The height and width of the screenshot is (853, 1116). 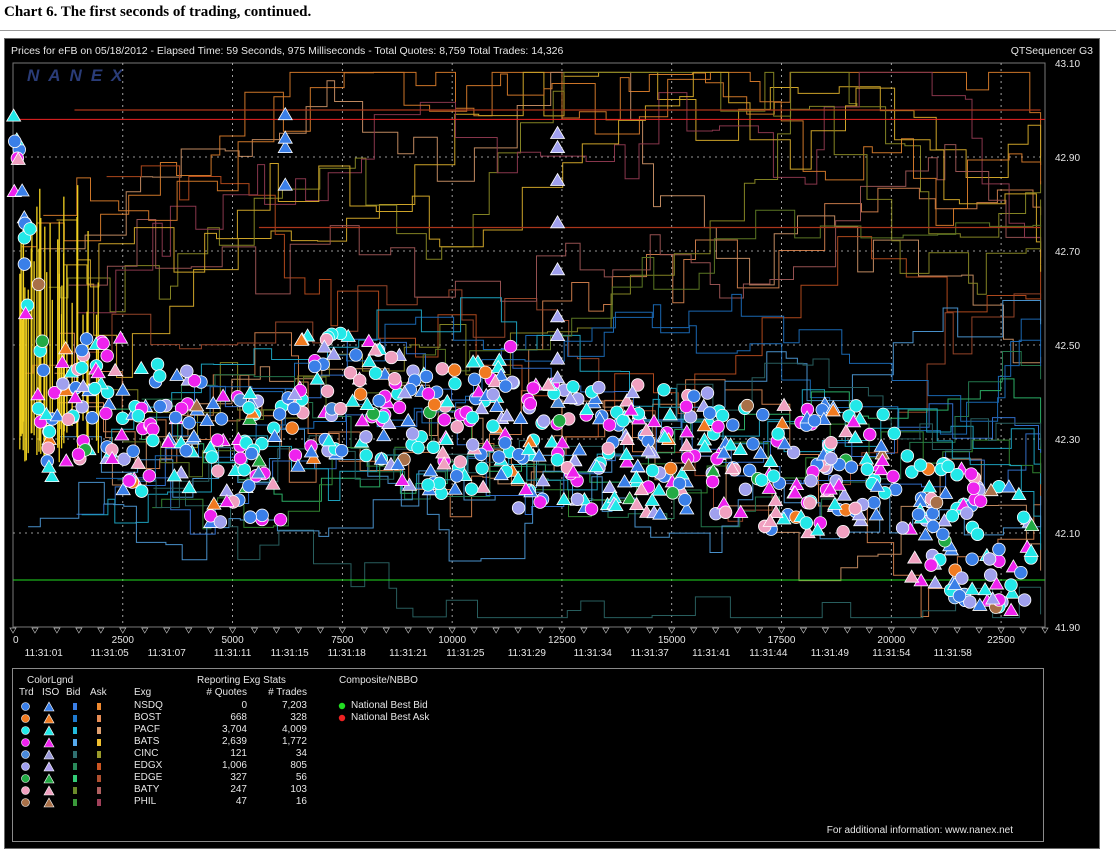 I want to click on quote-count: 247, so click(x=238, y=789).